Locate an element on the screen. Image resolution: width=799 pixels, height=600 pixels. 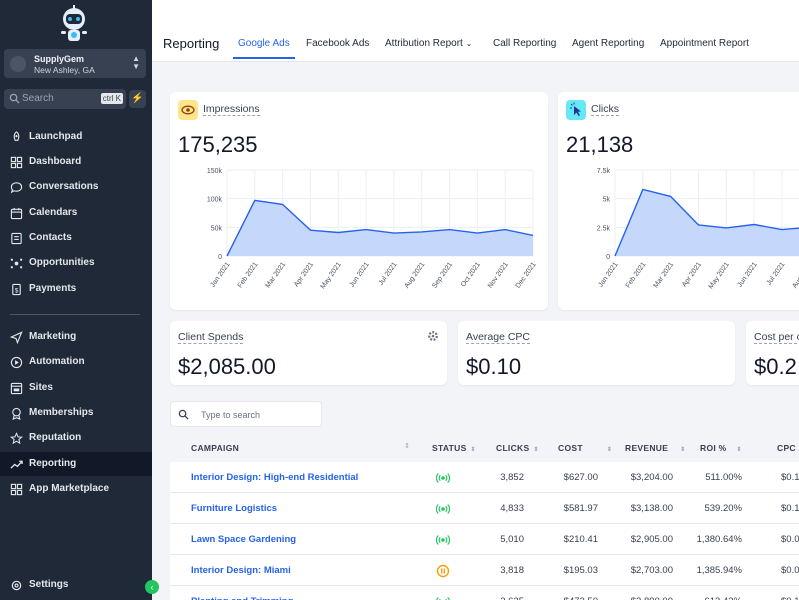
sidebar-item-memberships: Memberships is located at coordinates (76, 413).